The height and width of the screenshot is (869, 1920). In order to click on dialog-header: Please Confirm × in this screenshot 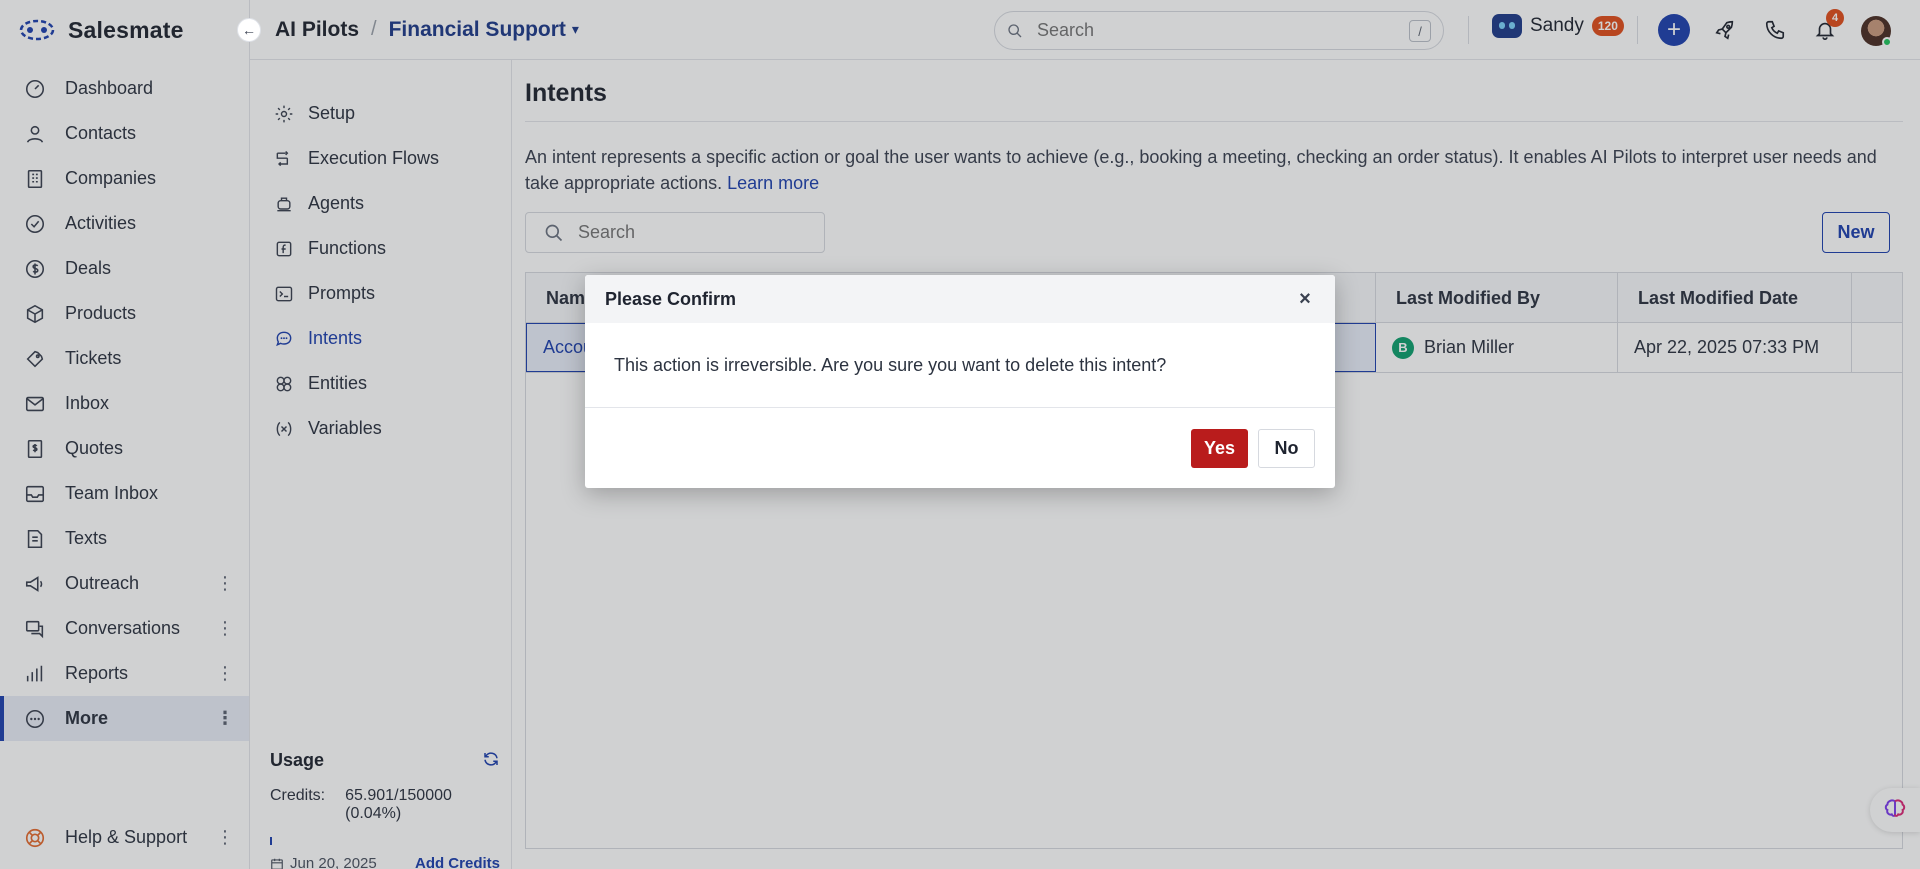, I will do `click(960, 299)`.